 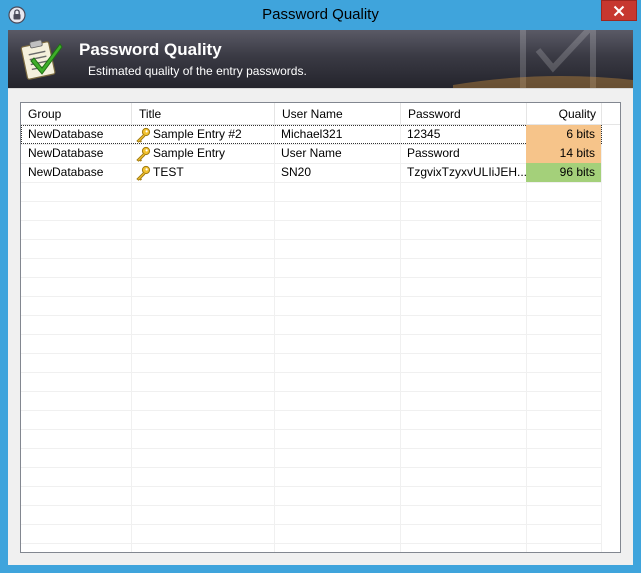 I want to click on title-bar: Password Quality, so click(x=320, y=15).